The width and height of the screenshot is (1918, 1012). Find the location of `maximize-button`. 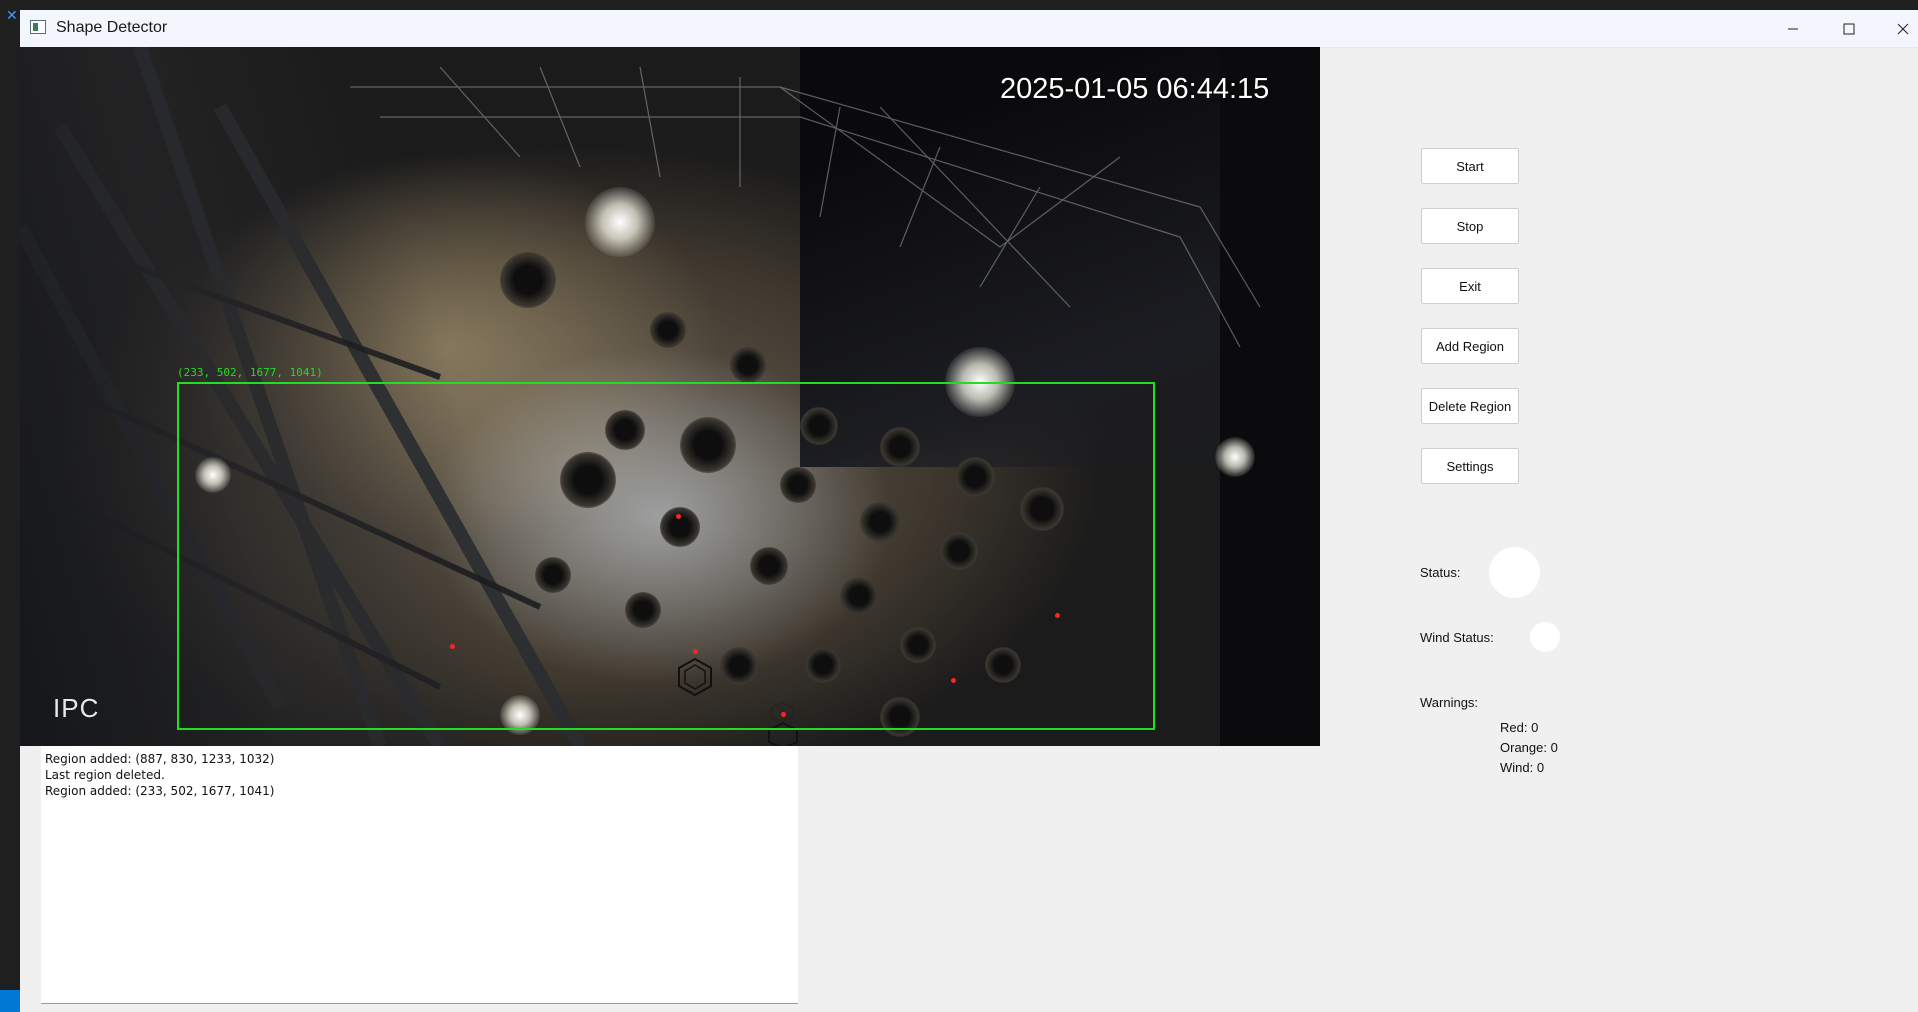

maximize-button is located at coordinates (1849, 28).